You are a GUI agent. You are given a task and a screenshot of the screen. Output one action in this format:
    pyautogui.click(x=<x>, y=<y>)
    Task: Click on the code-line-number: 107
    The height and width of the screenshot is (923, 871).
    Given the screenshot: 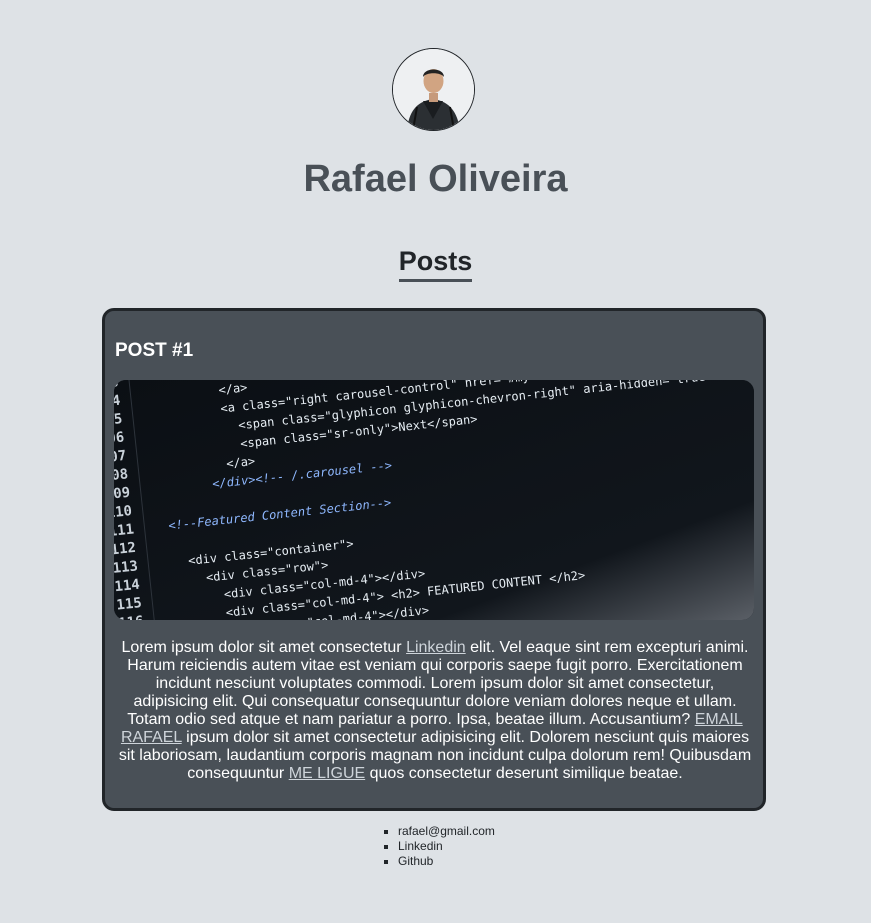 What is the action you would take?
    pyautogui.click(x=120, y=457)
    